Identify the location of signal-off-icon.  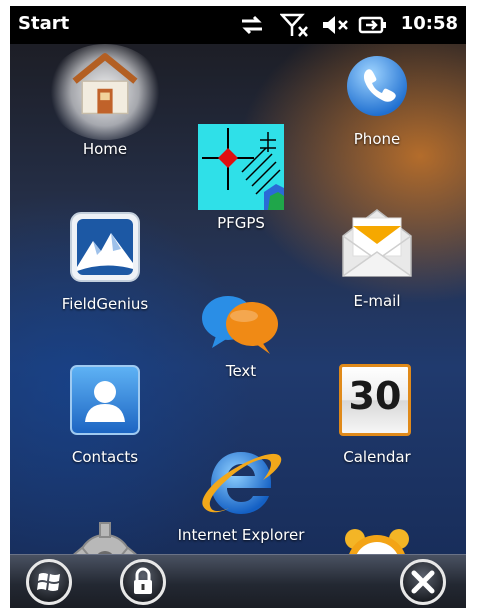
(295, 25).